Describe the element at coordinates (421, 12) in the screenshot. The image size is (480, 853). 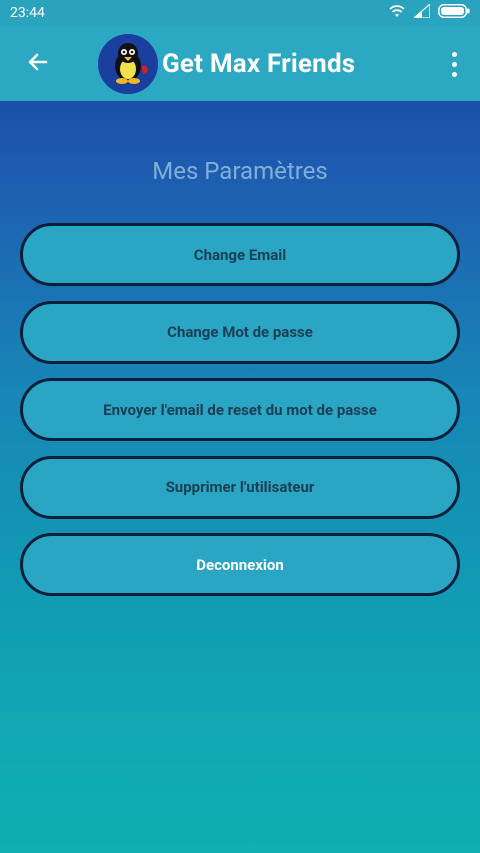
I see `signal-icon` at that location.